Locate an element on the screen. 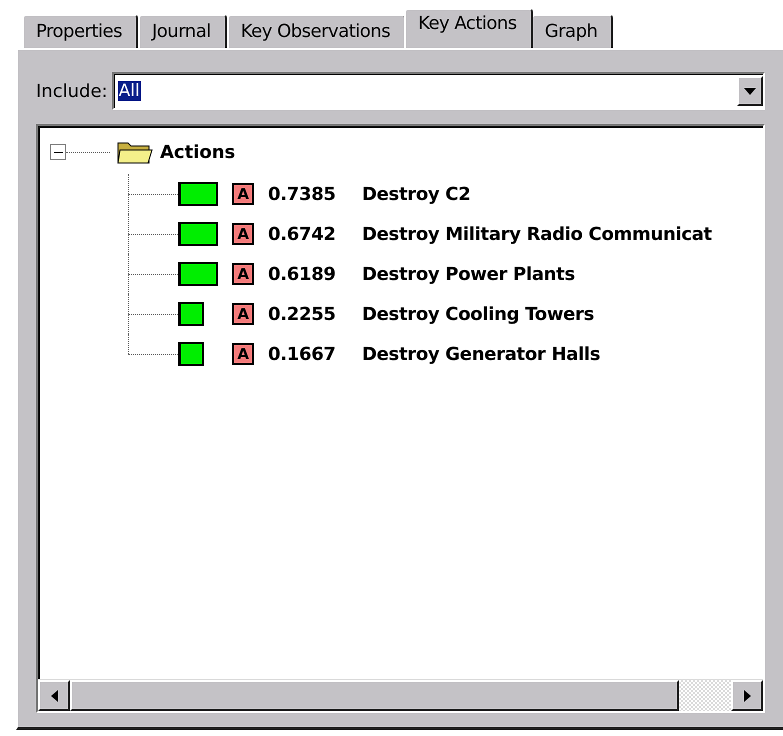 Image resolution: width=783 pixels, height=736 pixels. tab: Key Actions is located at coordinates (468, 28).